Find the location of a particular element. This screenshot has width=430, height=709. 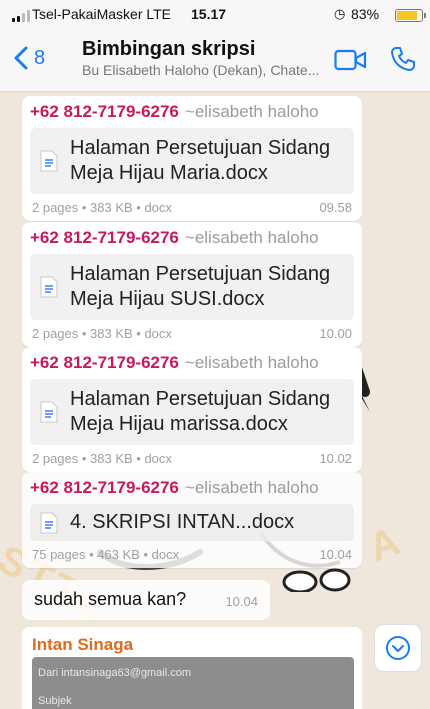

document-attachment: 4. SKRIPSI INTAN...docx is located at coordinates (192, 522).